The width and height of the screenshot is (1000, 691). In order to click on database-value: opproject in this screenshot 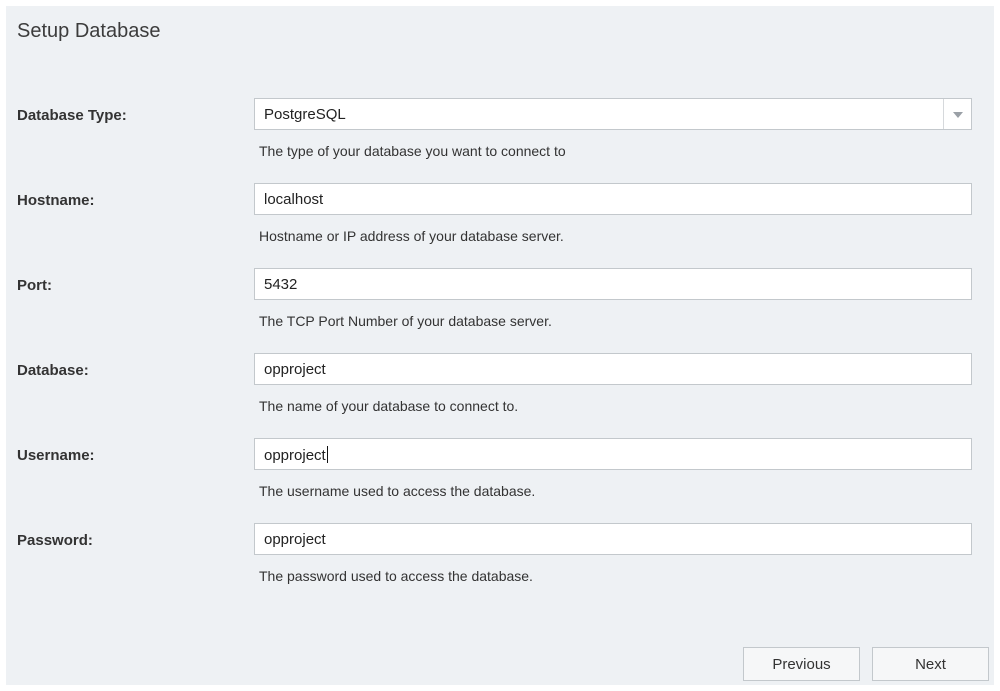, I will do `click(295, 369)`.